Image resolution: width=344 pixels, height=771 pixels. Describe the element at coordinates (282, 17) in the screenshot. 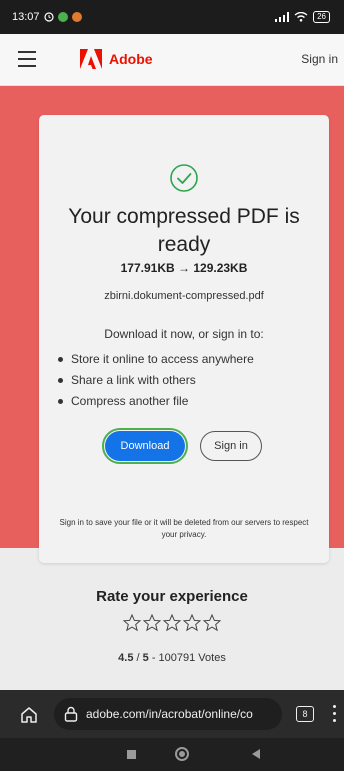

I see `signal-icon` at that location.